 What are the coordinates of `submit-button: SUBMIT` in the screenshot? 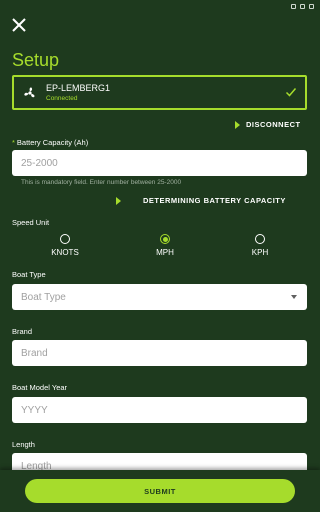 It's located at (160, 491).